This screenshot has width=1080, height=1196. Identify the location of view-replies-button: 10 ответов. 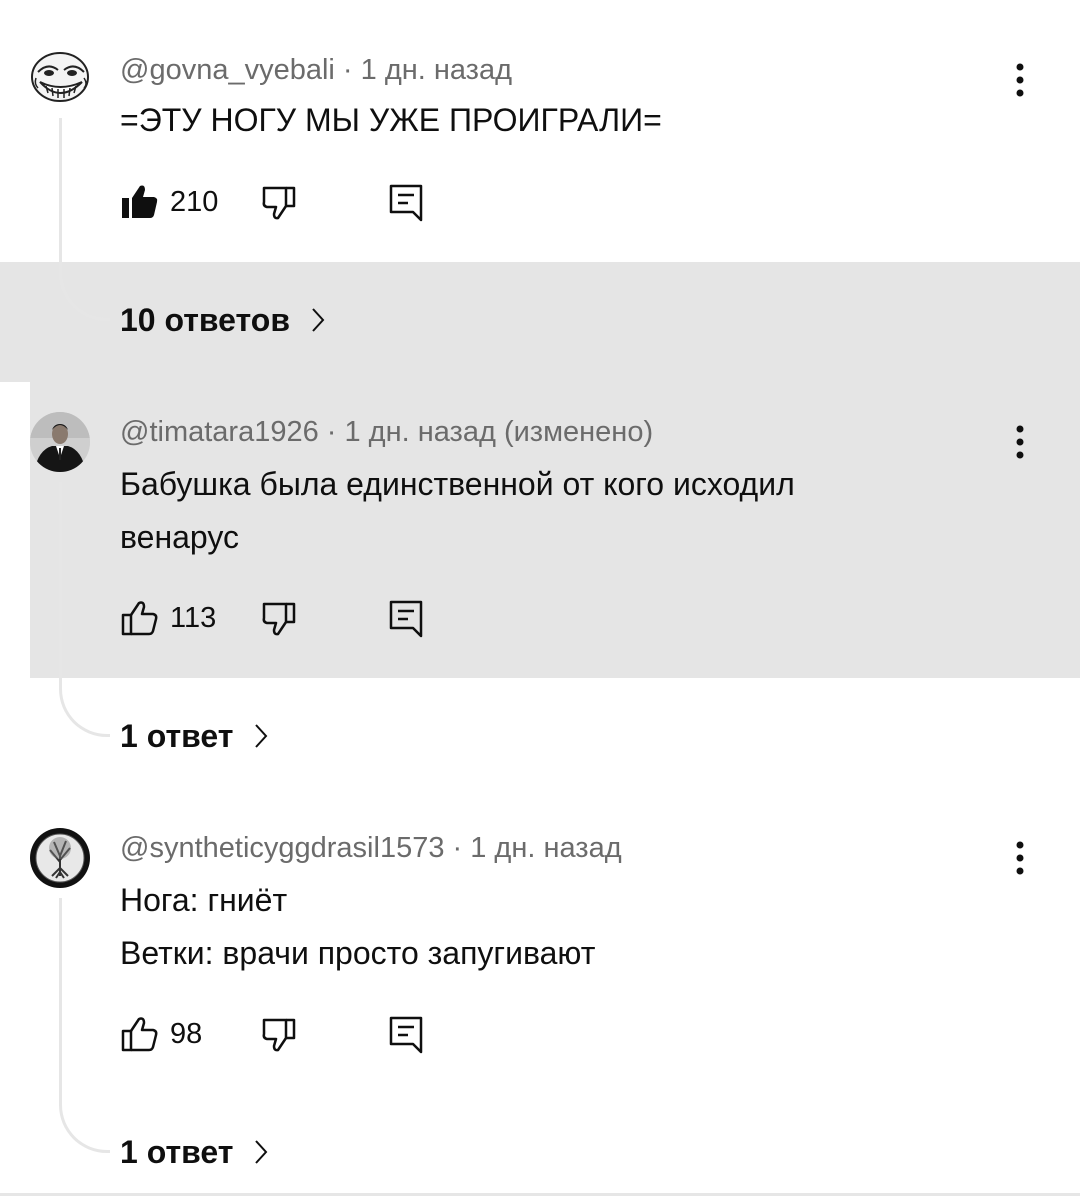
(222, 321).